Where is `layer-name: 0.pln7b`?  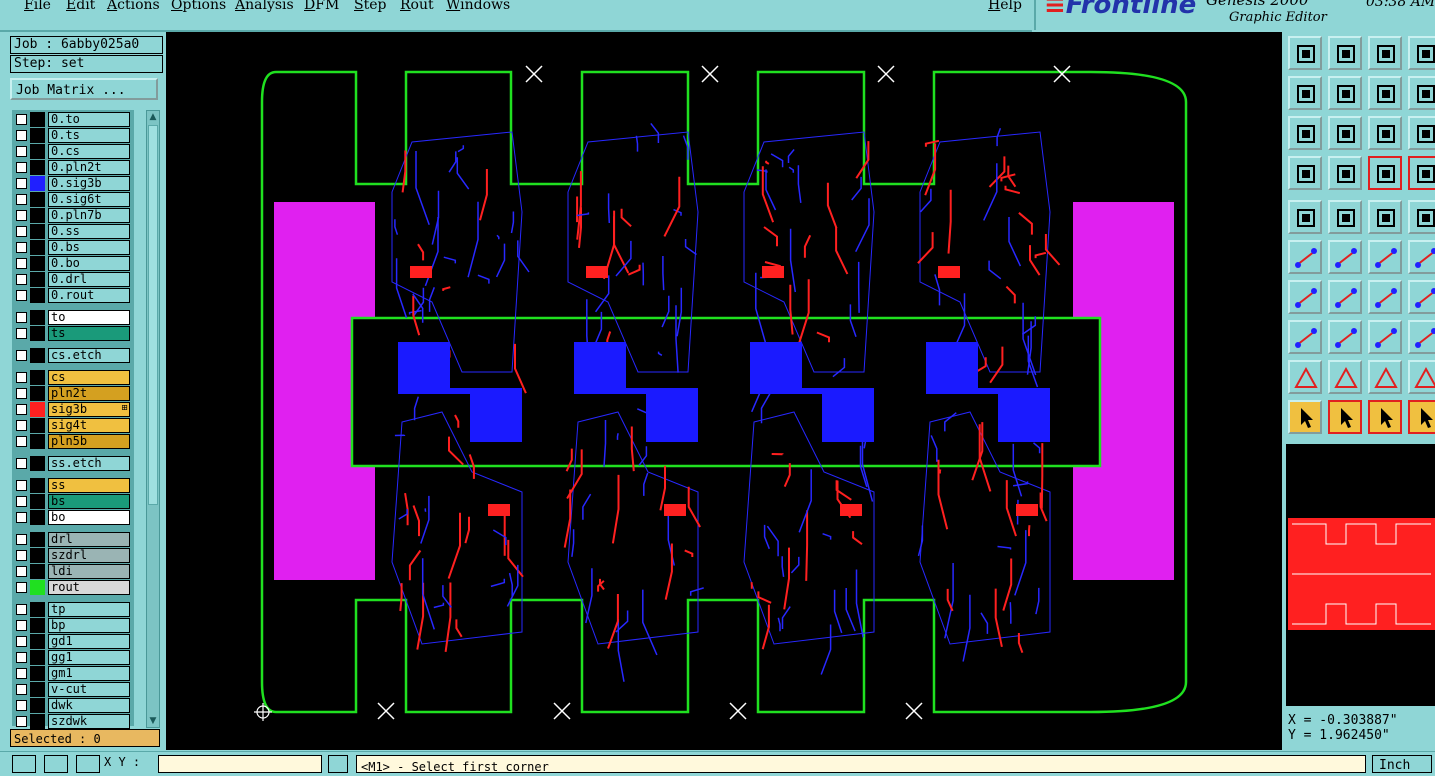
layer-name: 0.pln7b is located at coordinates (89, 215).